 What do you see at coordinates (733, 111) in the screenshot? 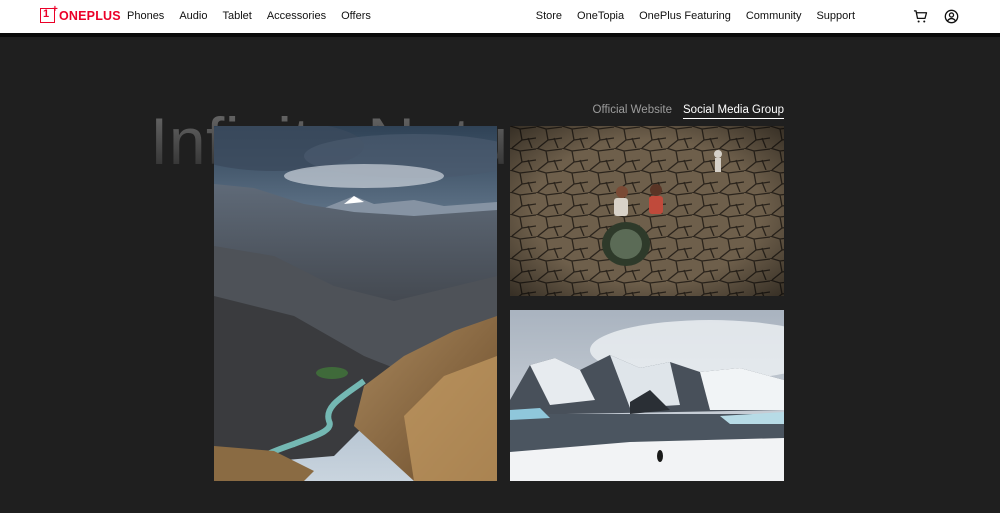
I see `tab-social-media-group: Social Media Group` at bounding box center [733, 111].